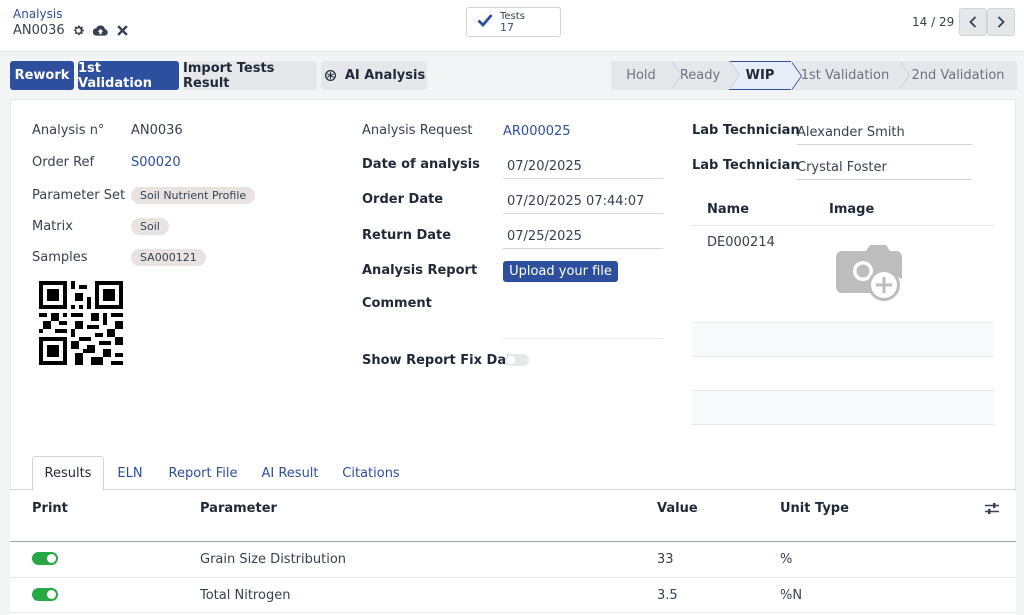 This screenshot has width=1024, height=615. I want to click on order-ref-link: S00020, so click(156, 162).